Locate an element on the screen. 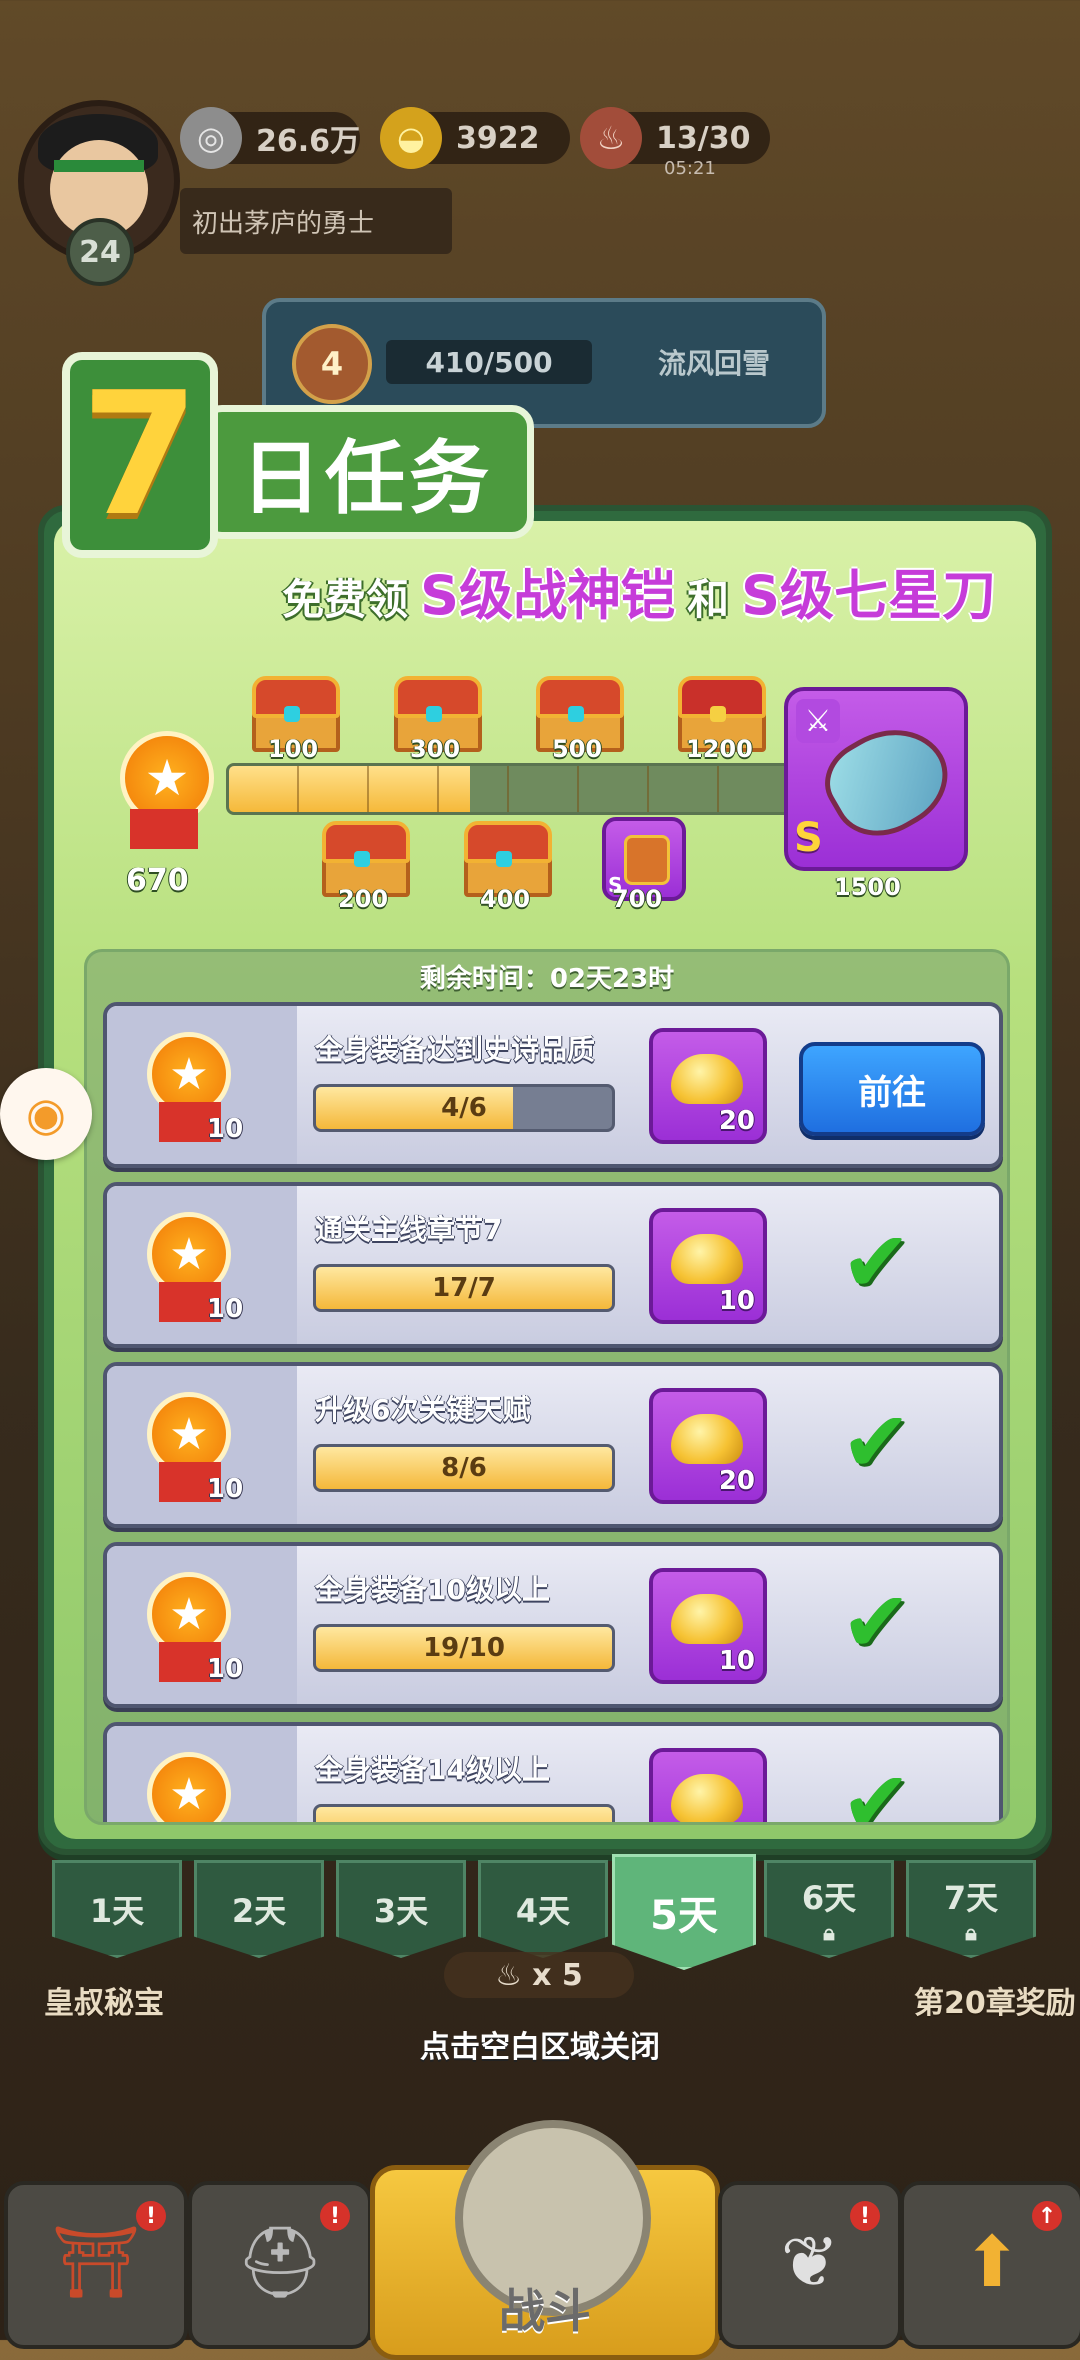  day-tabs: 1天 2天 3天 4天 5天 6天 🔒︎ 7天 🔒︎ is located at coordinates (544, 1912).